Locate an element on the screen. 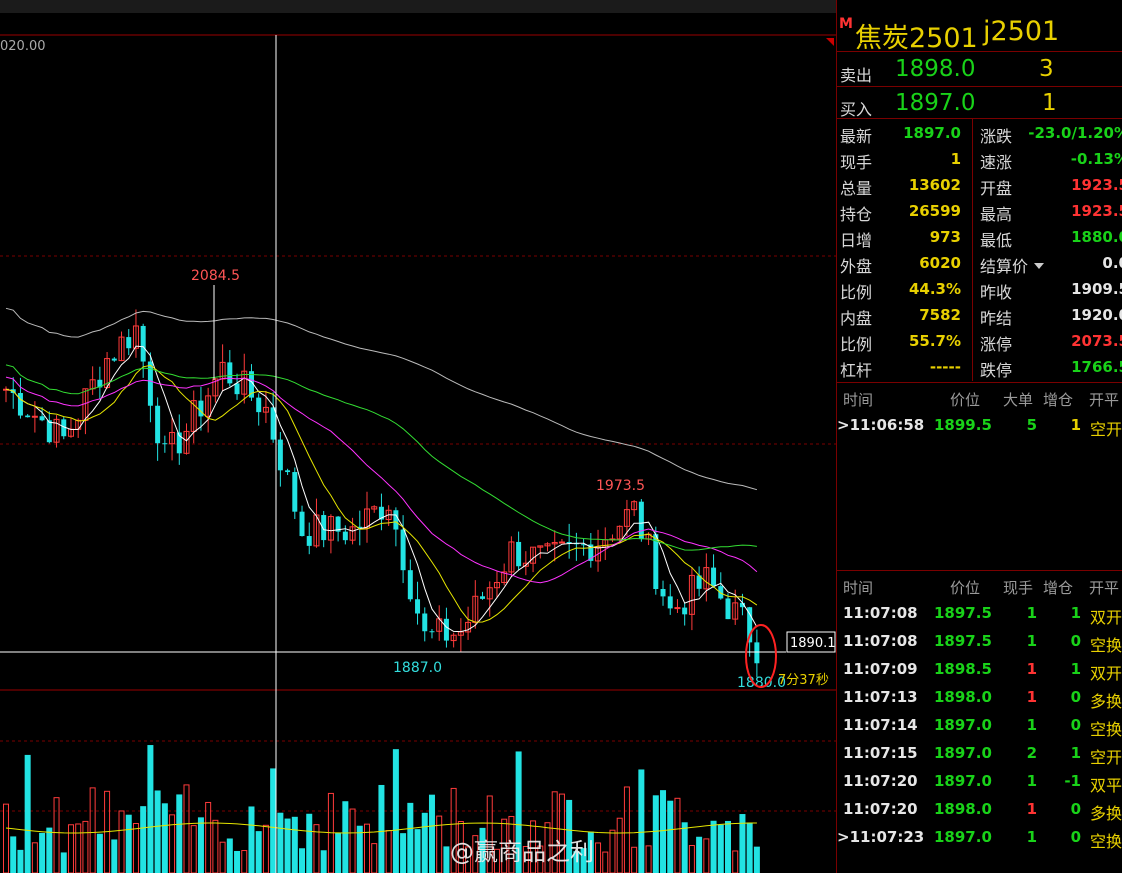 The height and width of the screenshot is (873, 1122). row-qty: 5 is located at coordinates (1031, 425).